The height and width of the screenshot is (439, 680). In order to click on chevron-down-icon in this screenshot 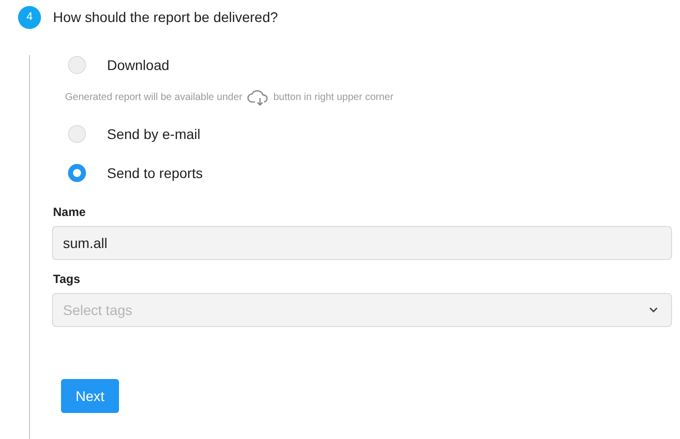, I will do `click(653, 310)`.